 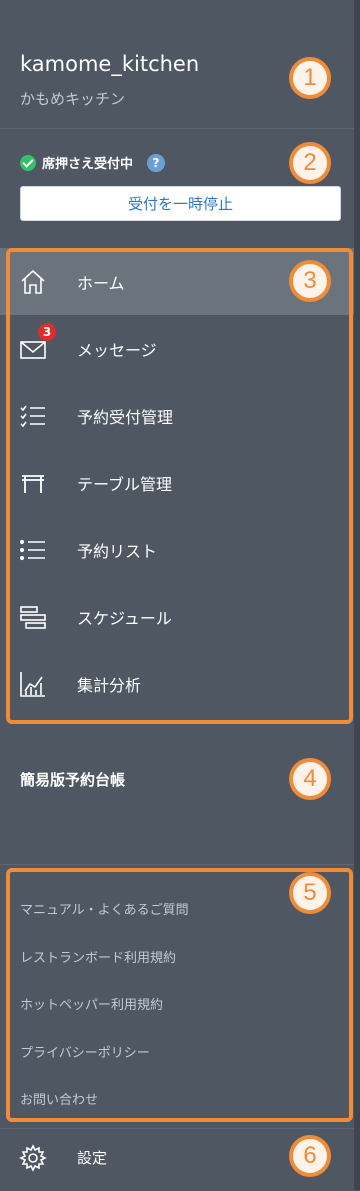 I want to click on status-text: 席押さえ受付中, so click(x=88, y=164).